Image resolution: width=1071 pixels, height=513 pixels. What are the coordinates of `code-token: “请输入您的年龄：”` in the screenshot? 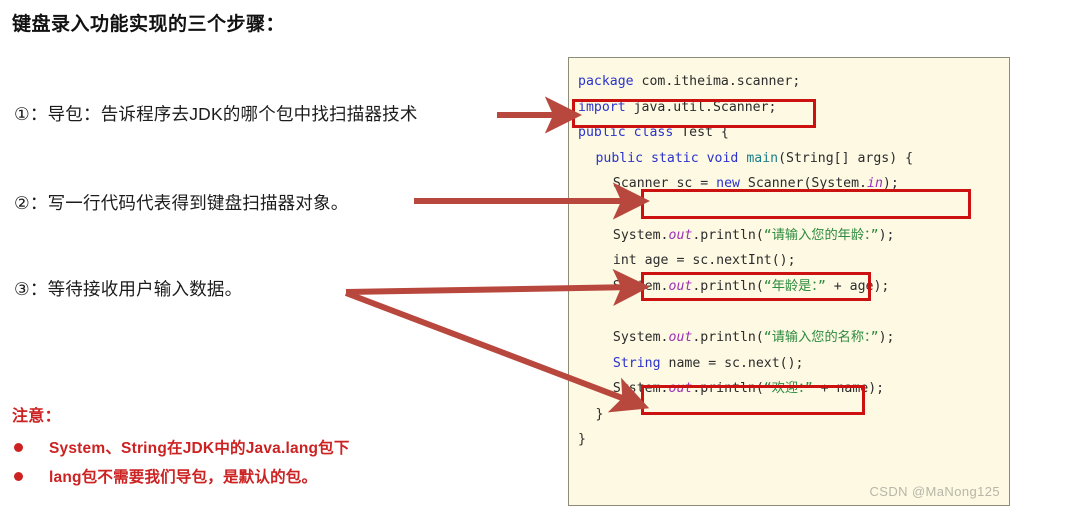 It's located at (821, 235).